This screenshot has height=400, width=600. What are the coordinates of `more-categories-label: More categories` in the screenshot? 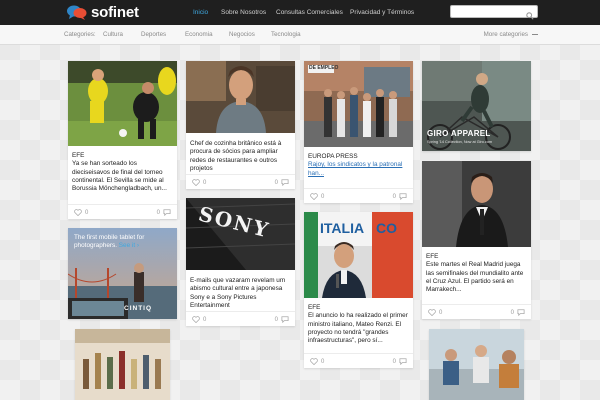 It's located at (505, 34).